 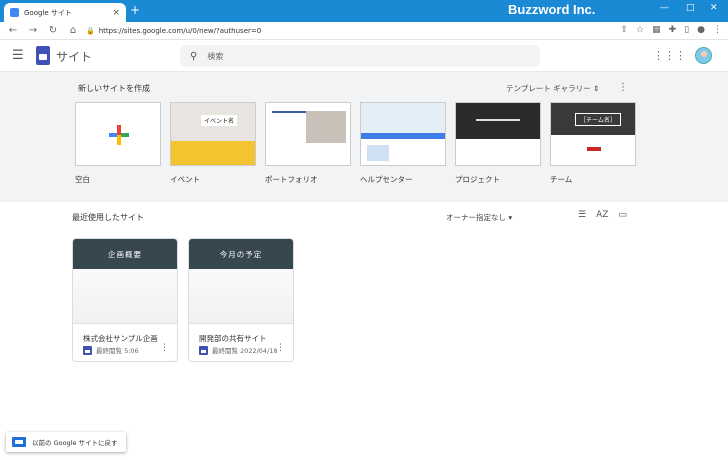 What do you see at coordinates (125, 300) in the screenshot?
I see `site-card: 企画概要 株式会社サンプル企画 最終閲覧 5:06 ⋮` at bounding box center [125, 300].